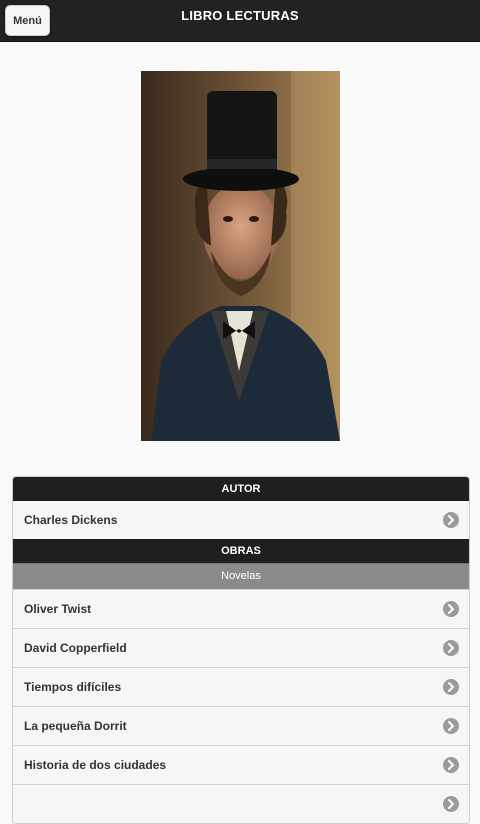 The image size is (480, 824). I want to click on top-header-bar: LIBRO LECTURAS Menú, so click(240, 21).